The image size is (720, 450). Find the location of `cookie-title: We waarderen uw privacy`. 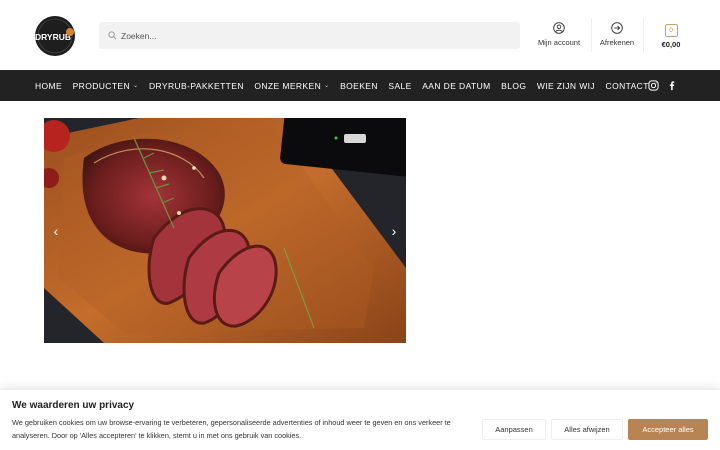

cookie-title: We waarderen uw privacy is located at coordinates (73, 405).